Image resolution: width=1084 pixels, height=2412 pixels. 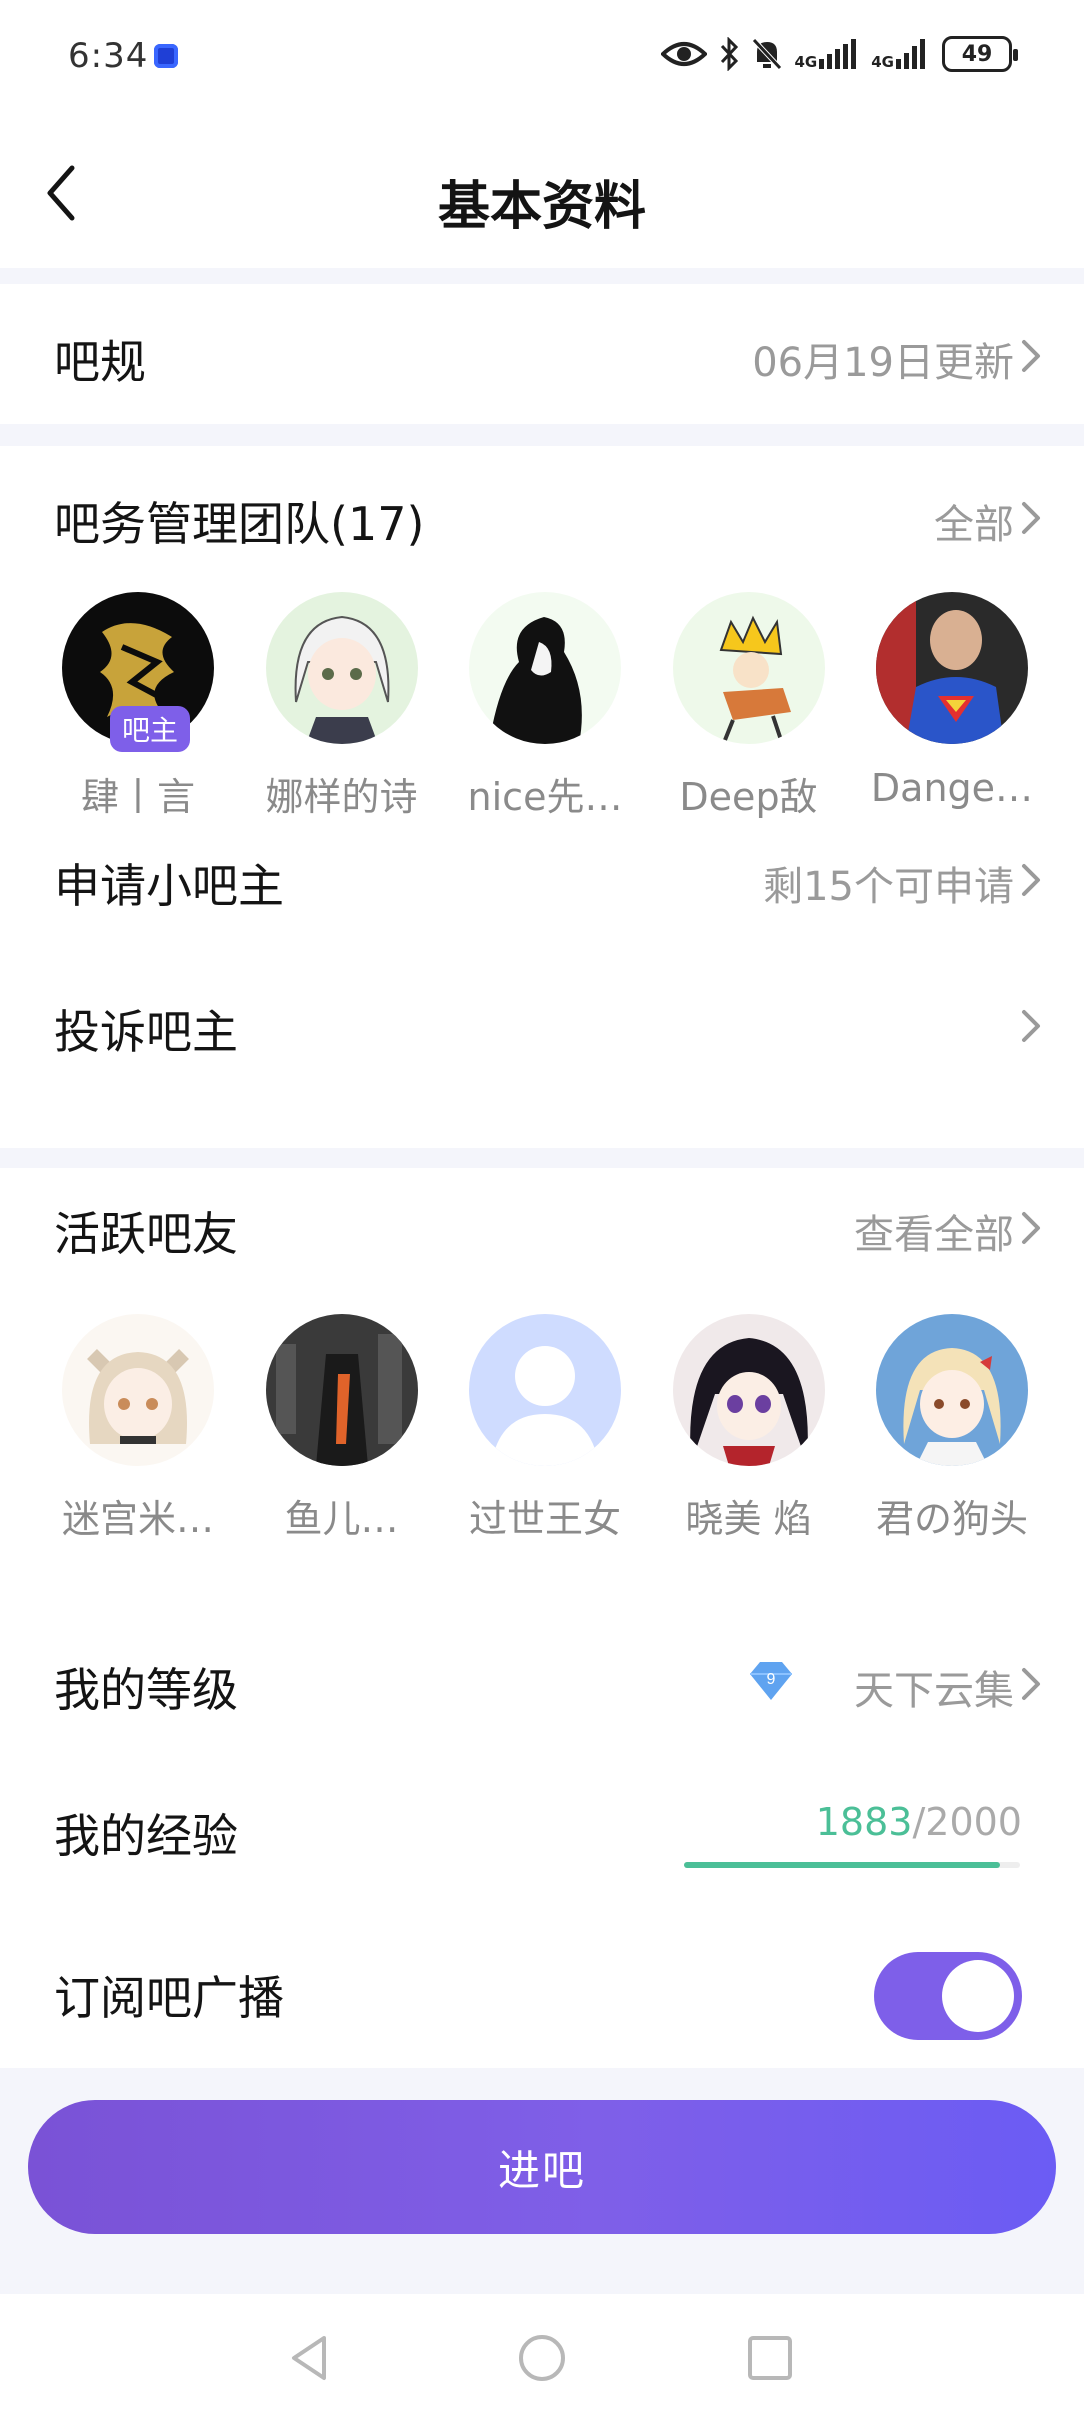 I want to click on subscribe-toggle, so click(x=948, y=1996).